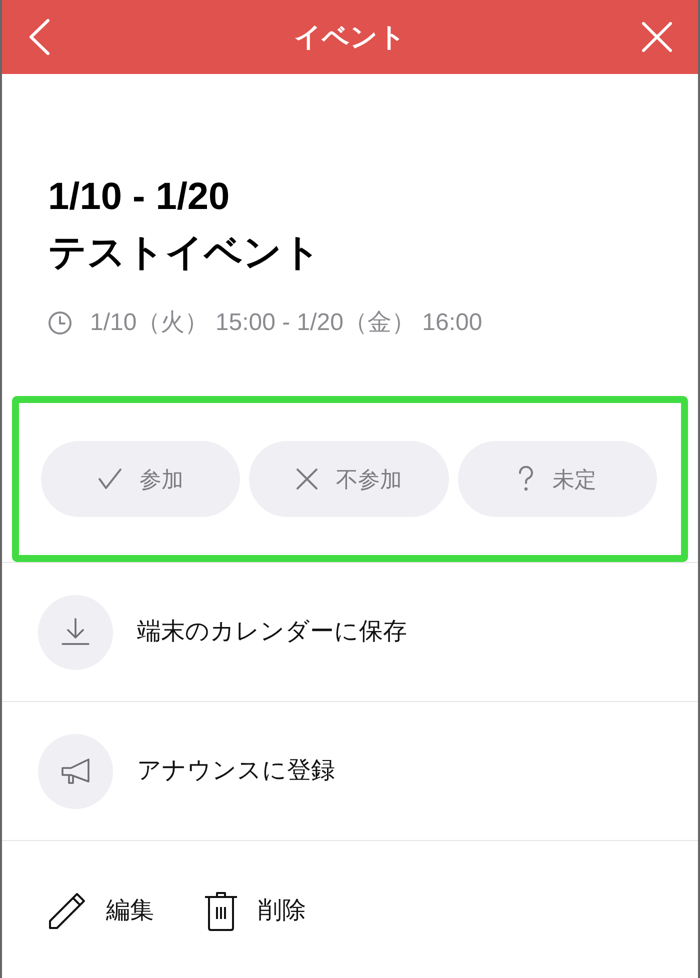 The height and width of the screenshot is (978, 700). I want to click on close-icon, so click(657, 37).